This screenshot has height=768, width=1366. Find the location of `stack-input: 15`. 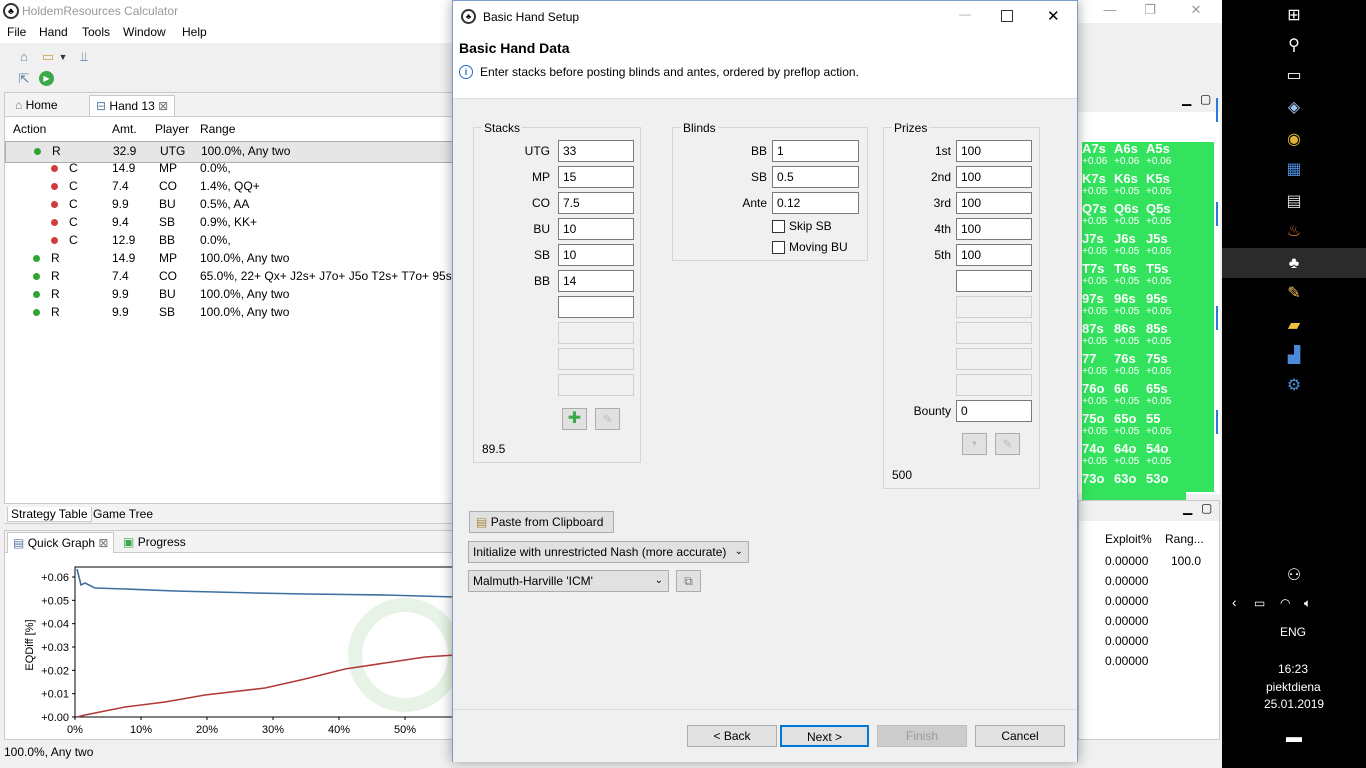

stack-input: 15 is located at coordinates (596, 177).